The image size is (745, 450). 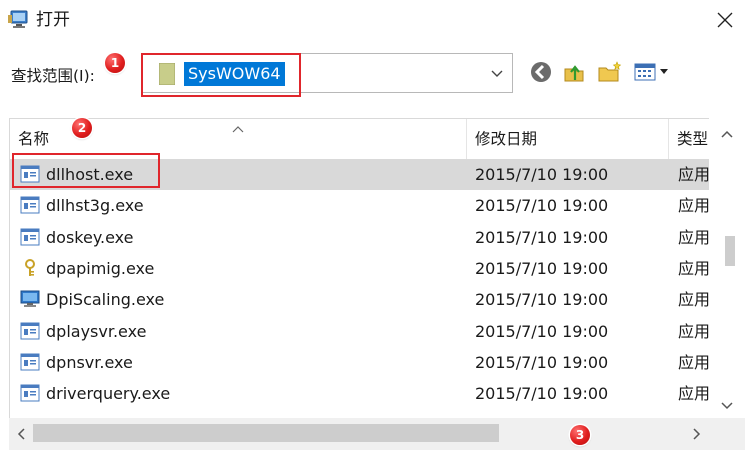 I want to click on vertical-scrollbar, so click(x=727, y=268).